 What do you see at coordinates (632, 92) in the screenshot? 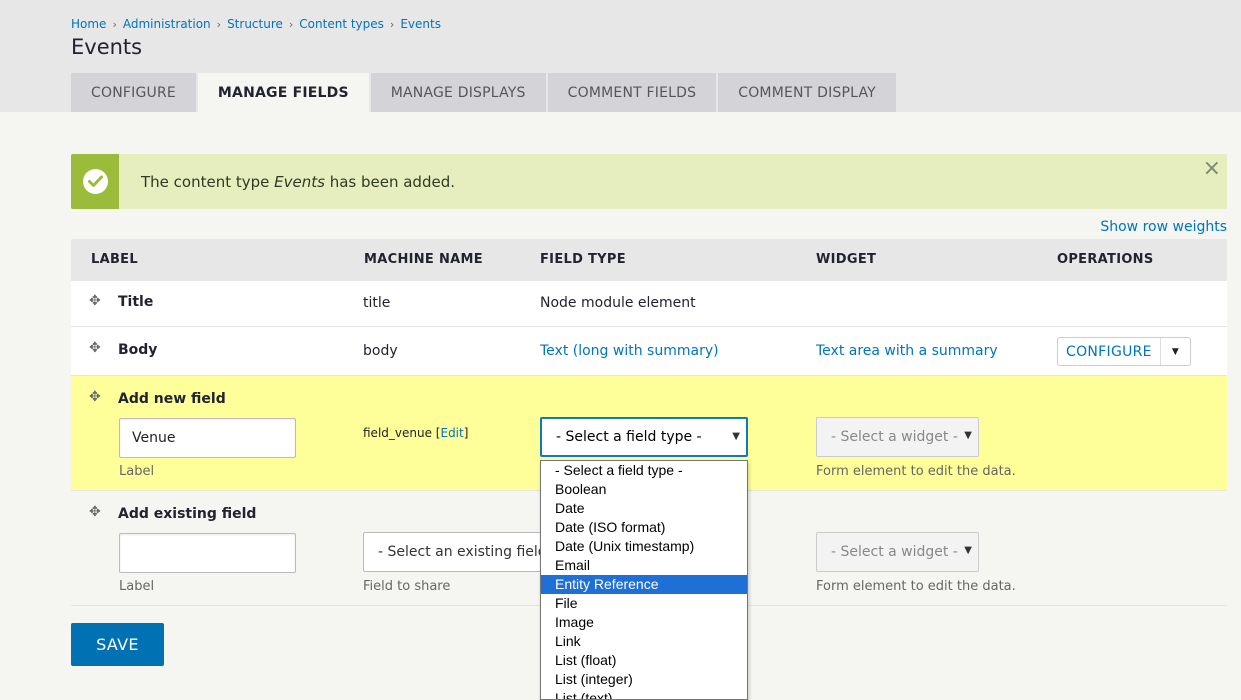
I see `tab-comment-fields: COMMENT FIELDS` at bounding box center [632, 92].